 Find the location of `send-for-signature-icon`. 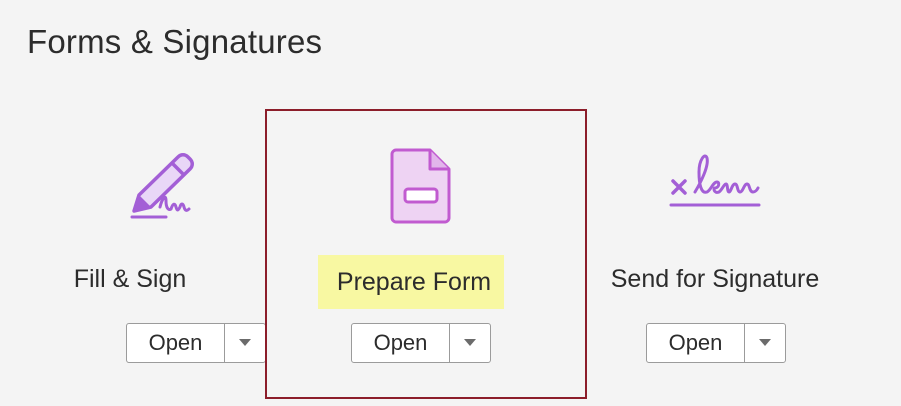

send-for-signature-icon is located at coordinates (715, 182).